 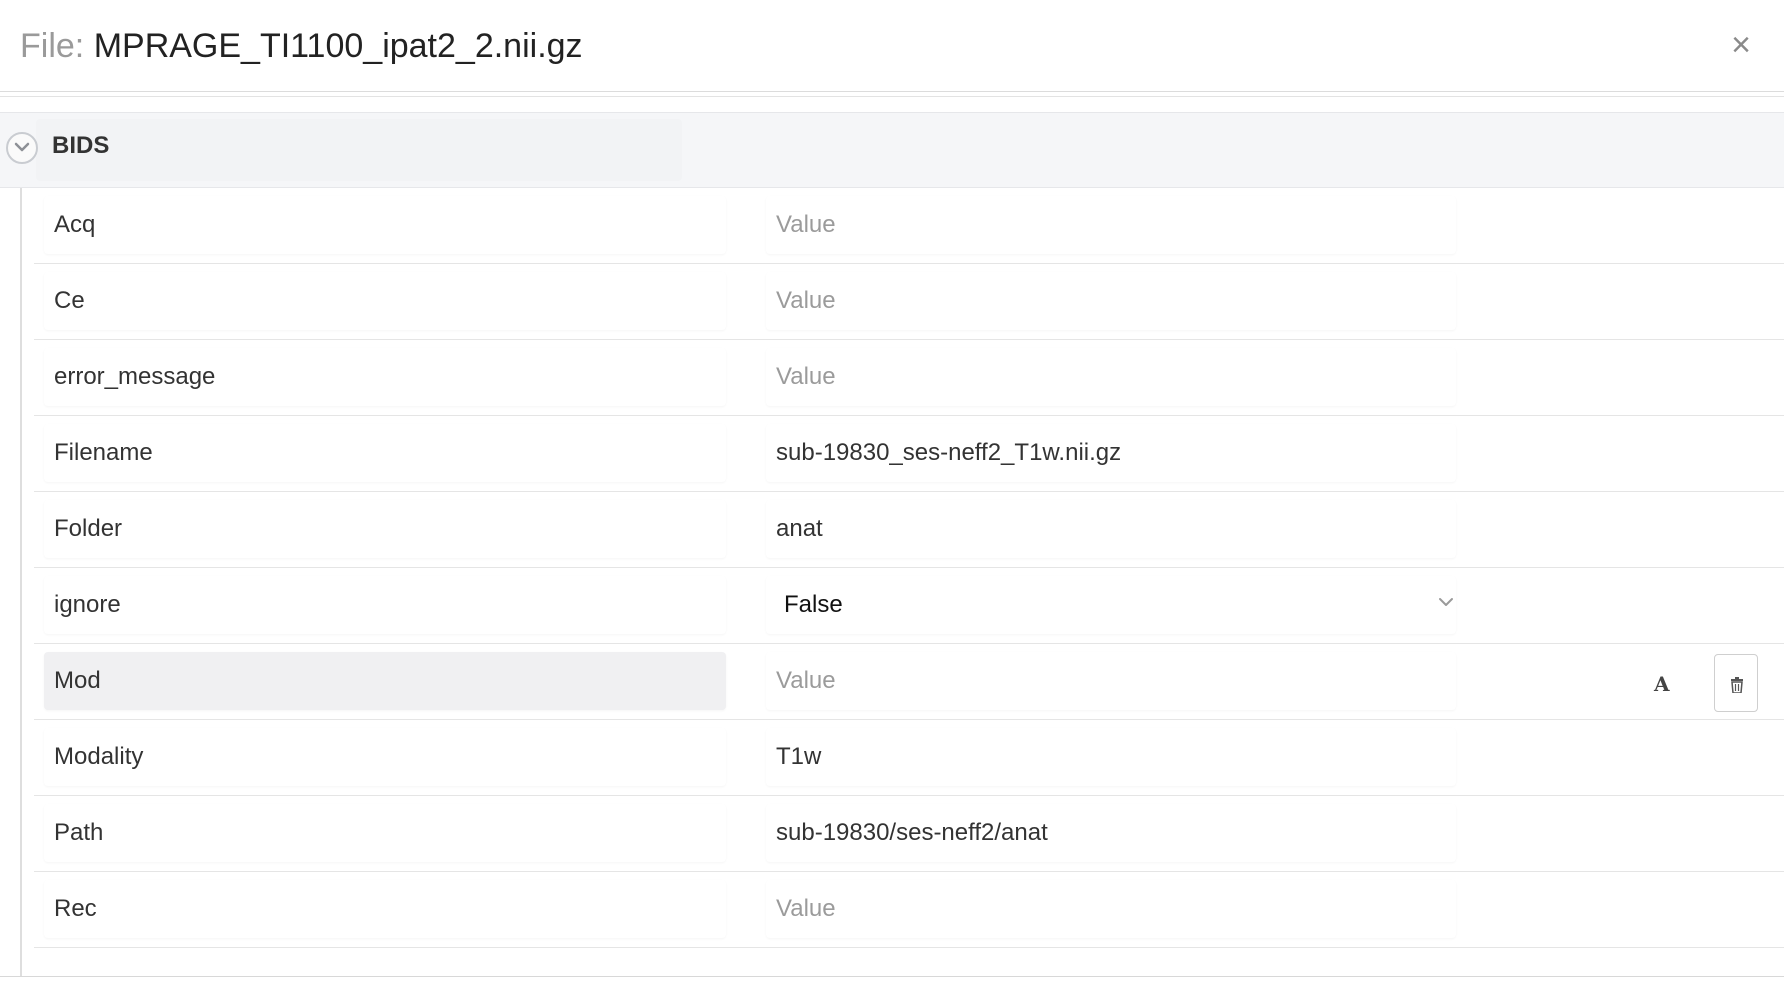 What do you see at coordinates (1741, 45) in the screenshot?
I see `close-icon: ×` at bounding box center [1741, 45].